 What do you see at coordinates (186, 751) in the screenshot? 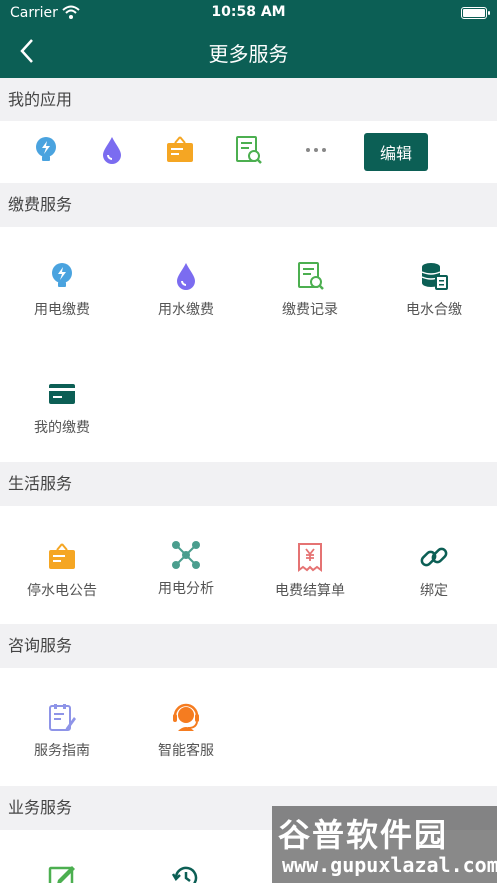
I see `tile-label: 智能客服` at bounding box center [186, 751].